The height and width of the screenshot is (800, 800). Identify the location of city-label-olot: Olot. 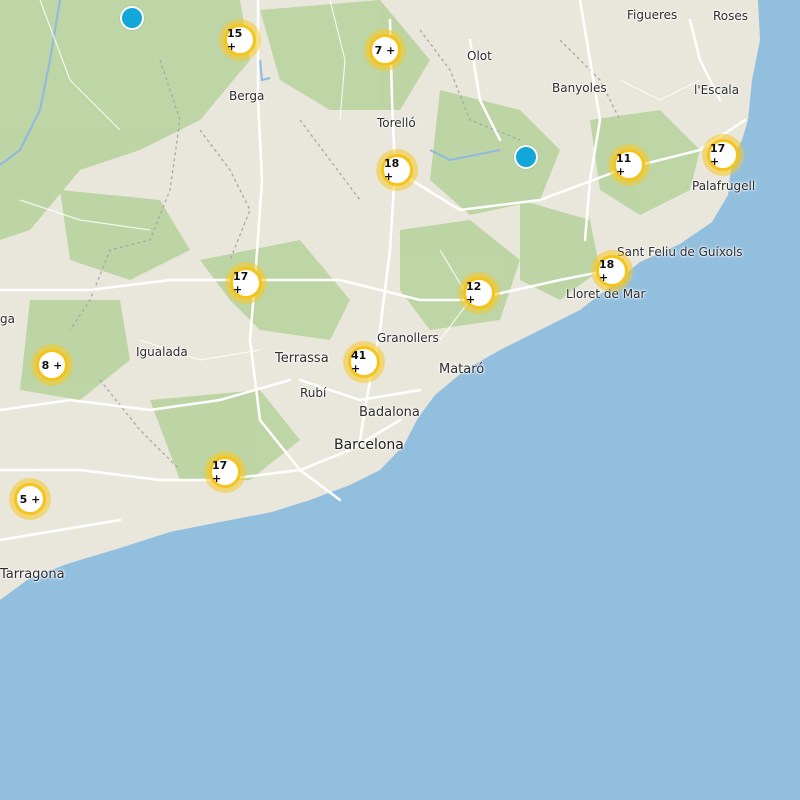
(479, 56).